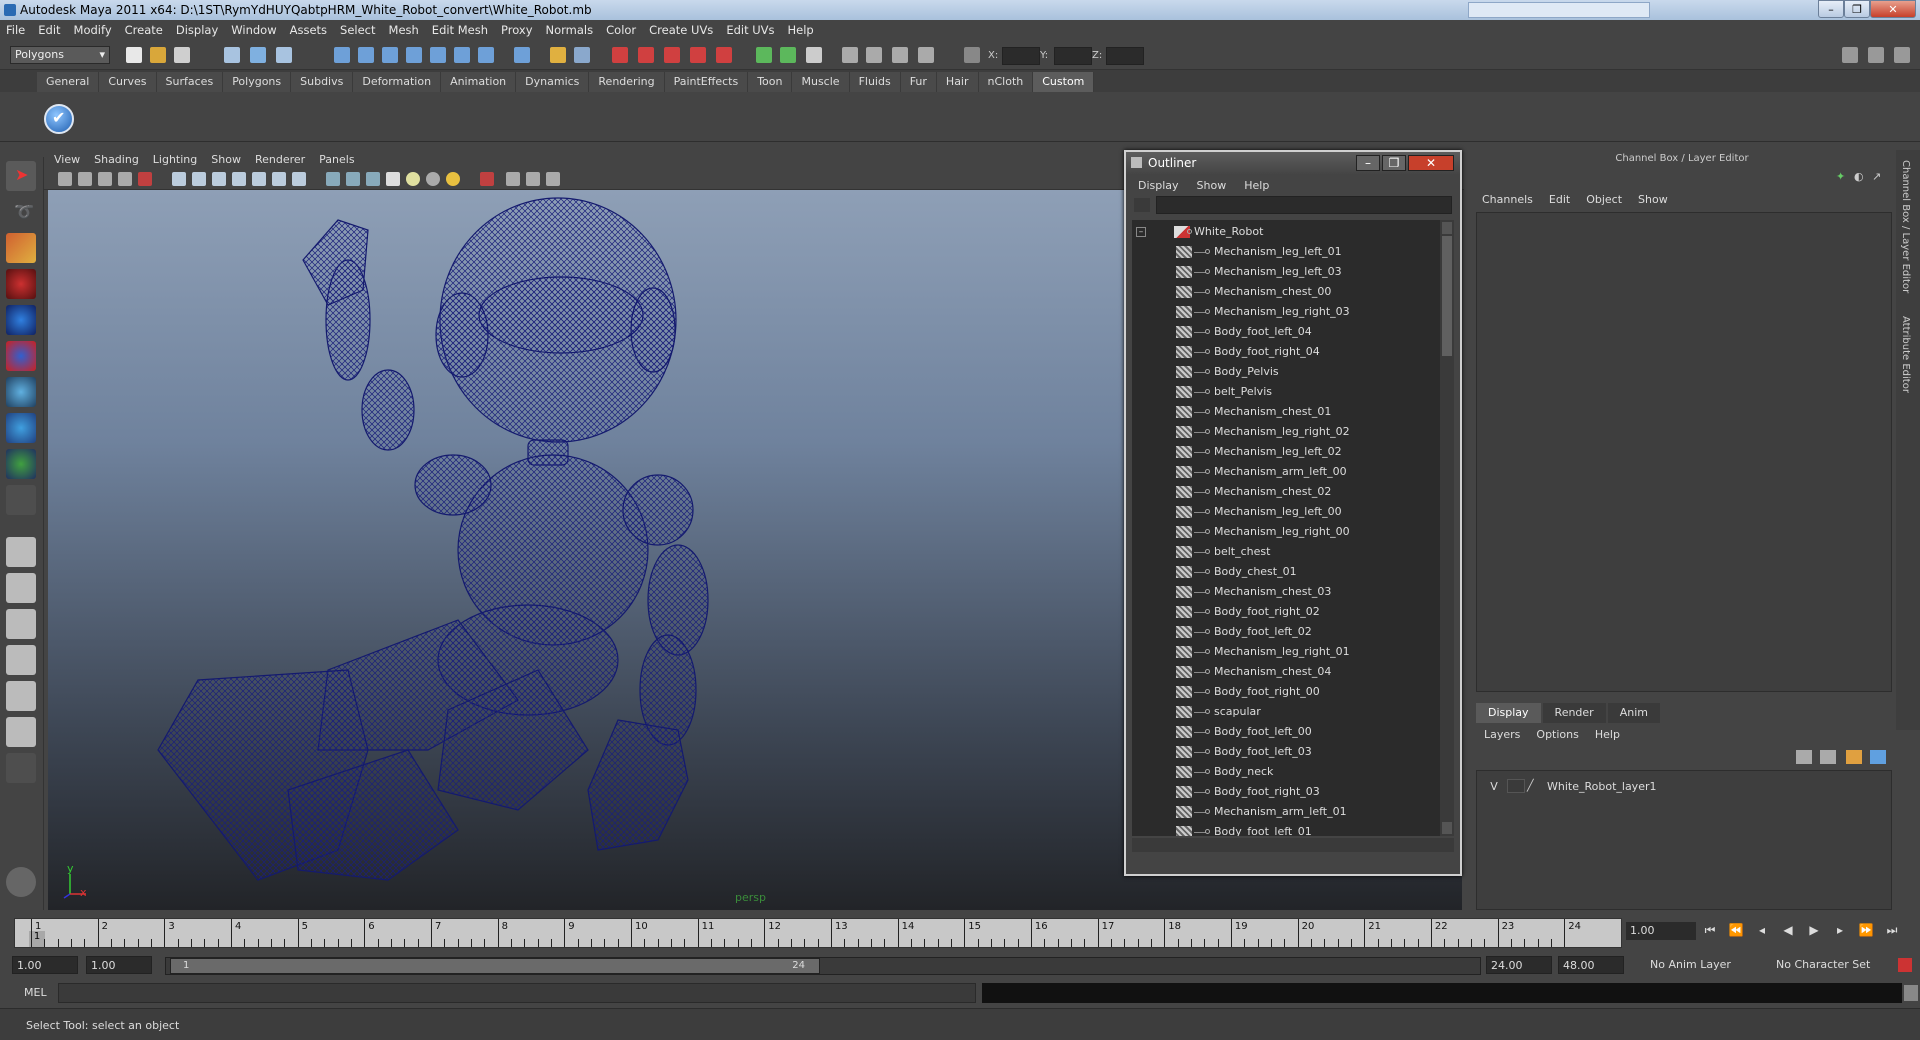 This screenshot has width=1920, height=1040. Describe the element at coordinates (620, 55) in the screenshot. I see `construction-history-icon` at that location.